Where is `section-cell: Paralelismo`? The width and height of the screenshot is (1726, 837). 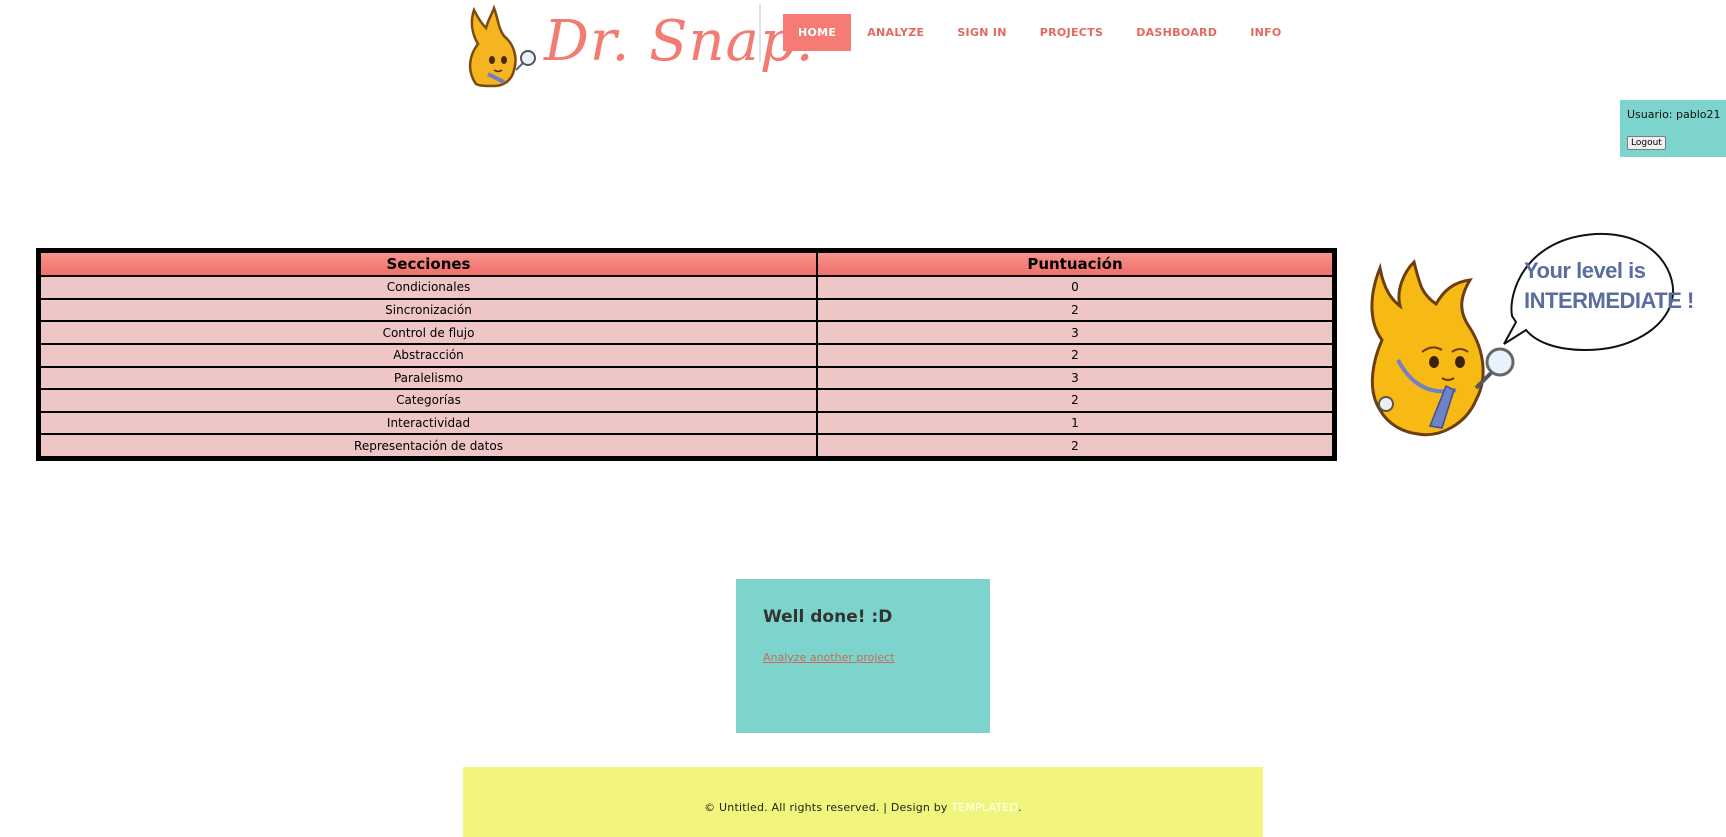
section-cell: Paralelismo is located at coordinates (428, 378).